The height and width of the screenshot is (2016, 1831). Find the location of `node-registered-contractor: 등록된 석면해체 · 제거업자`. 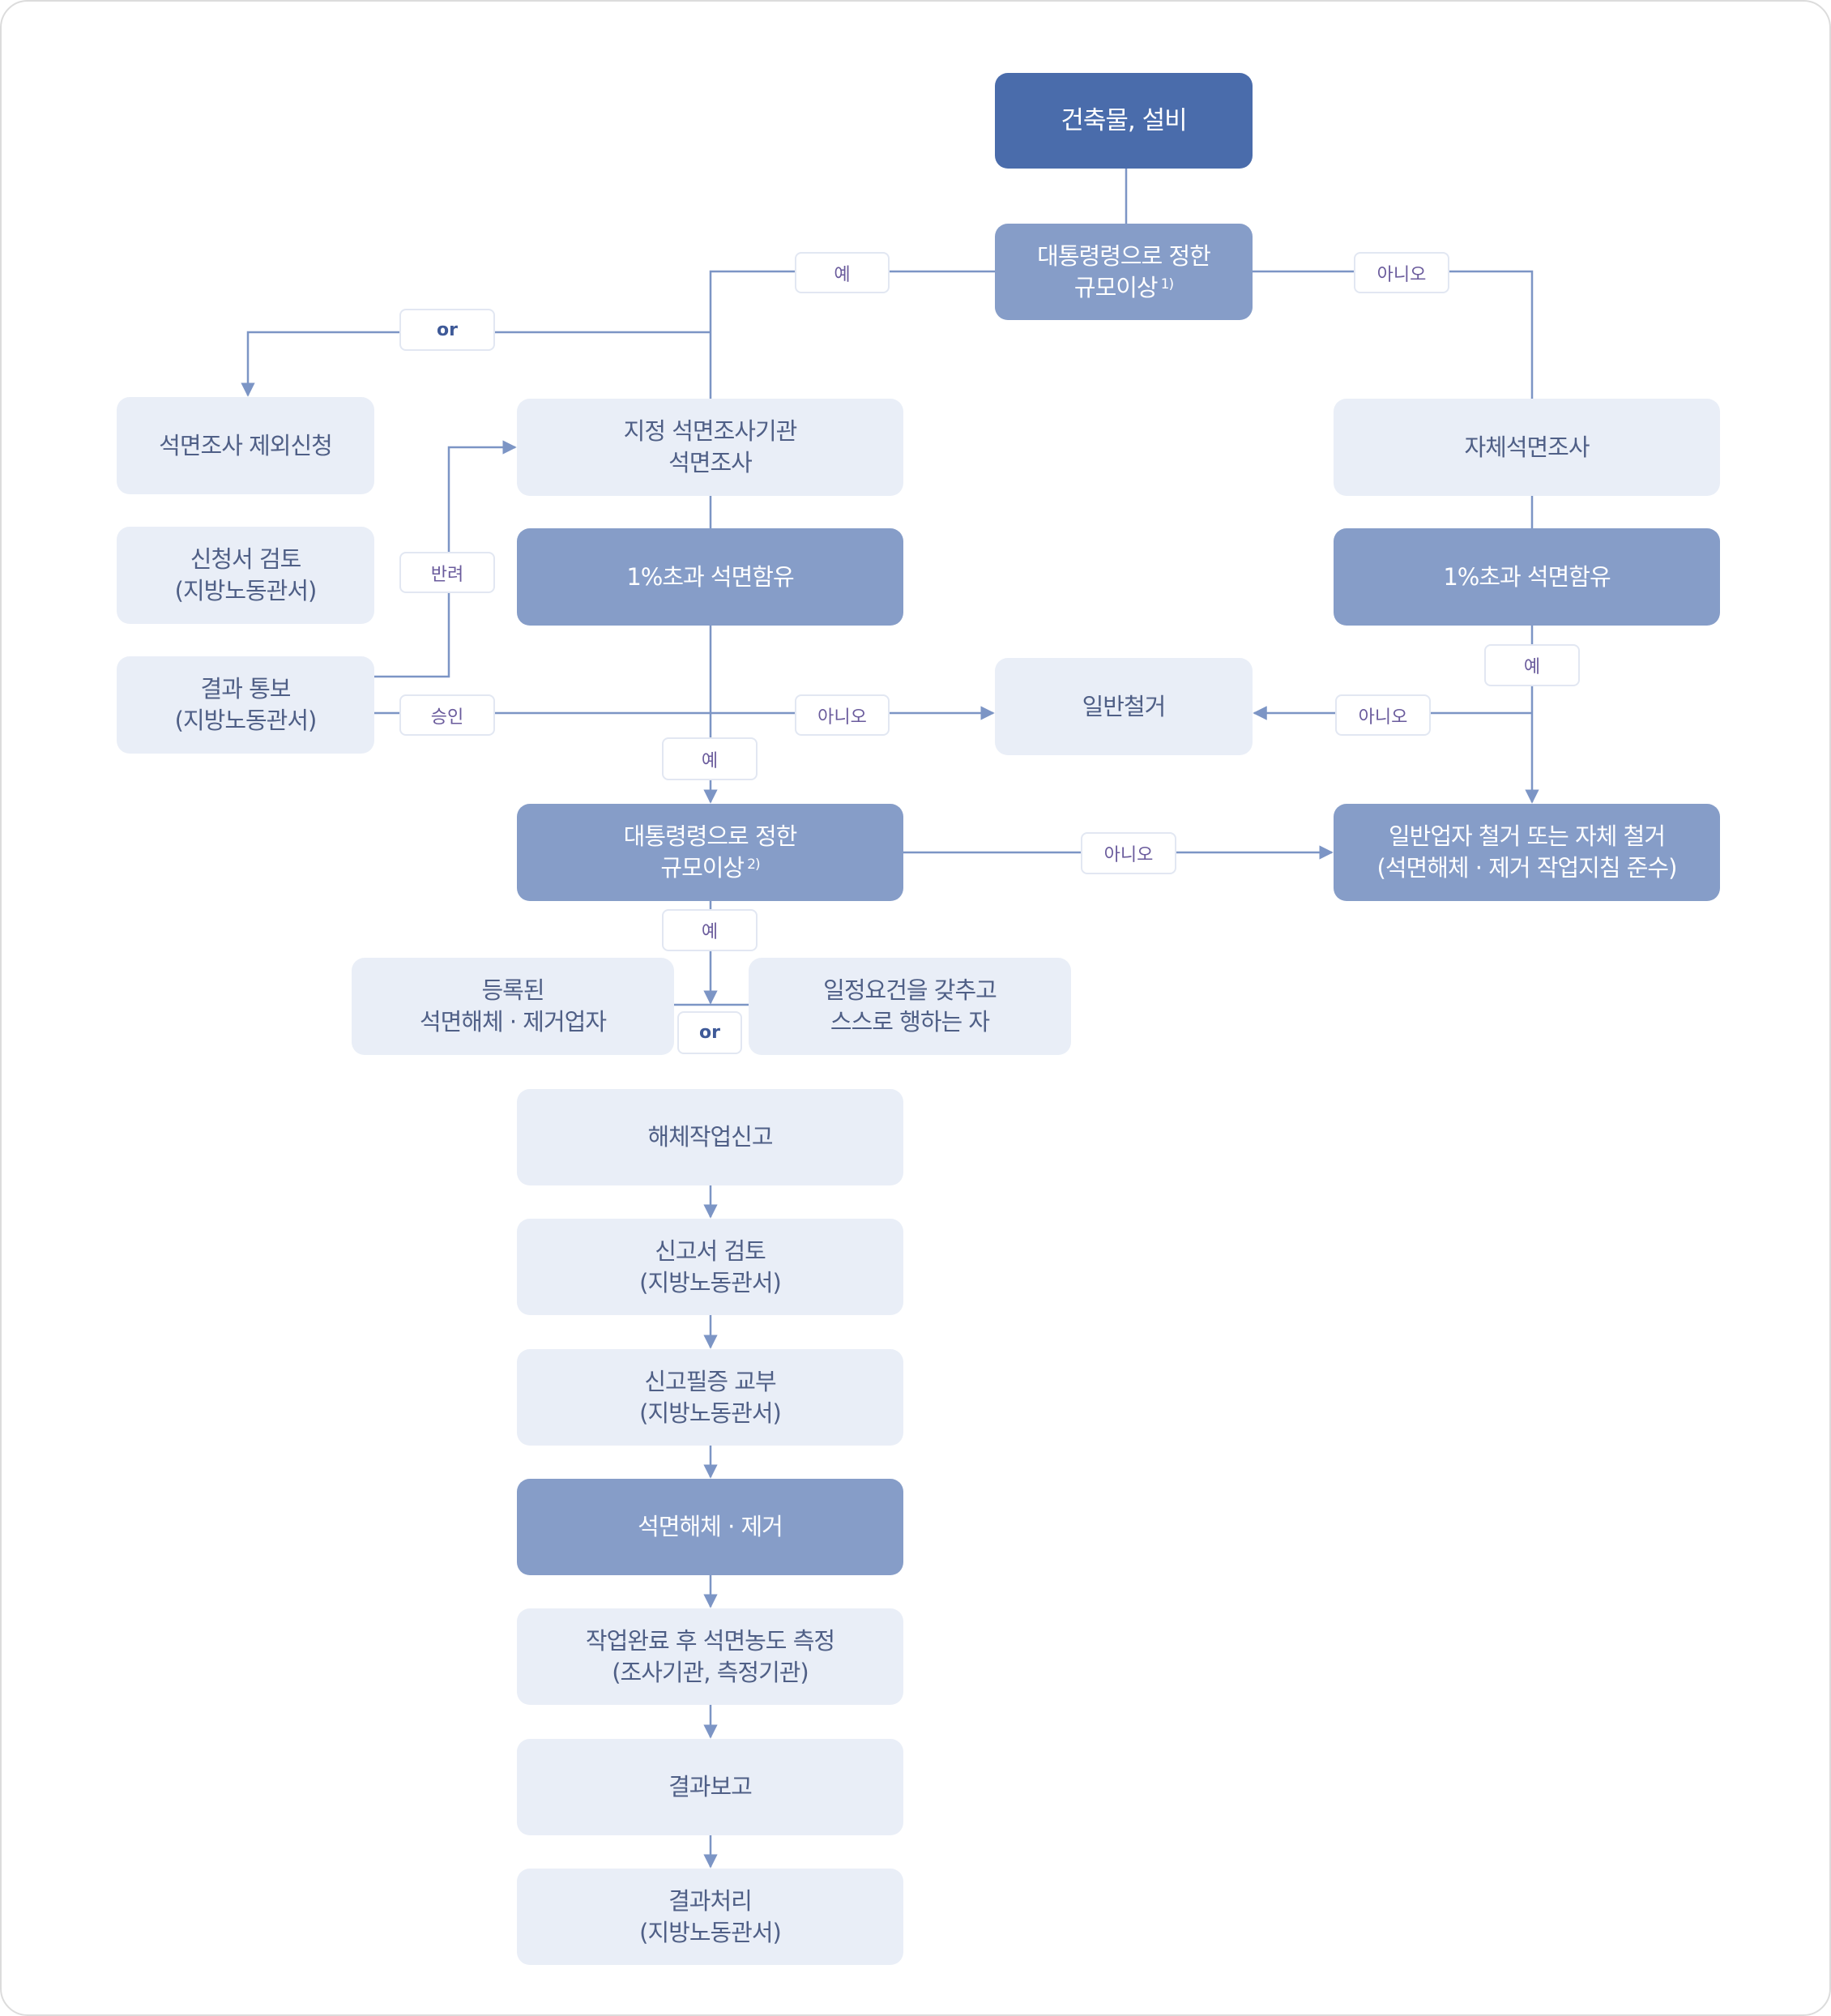

node-registered-contractor: 등록된 석면해체 · 제거업자 is located at coordinates (513, 1007).